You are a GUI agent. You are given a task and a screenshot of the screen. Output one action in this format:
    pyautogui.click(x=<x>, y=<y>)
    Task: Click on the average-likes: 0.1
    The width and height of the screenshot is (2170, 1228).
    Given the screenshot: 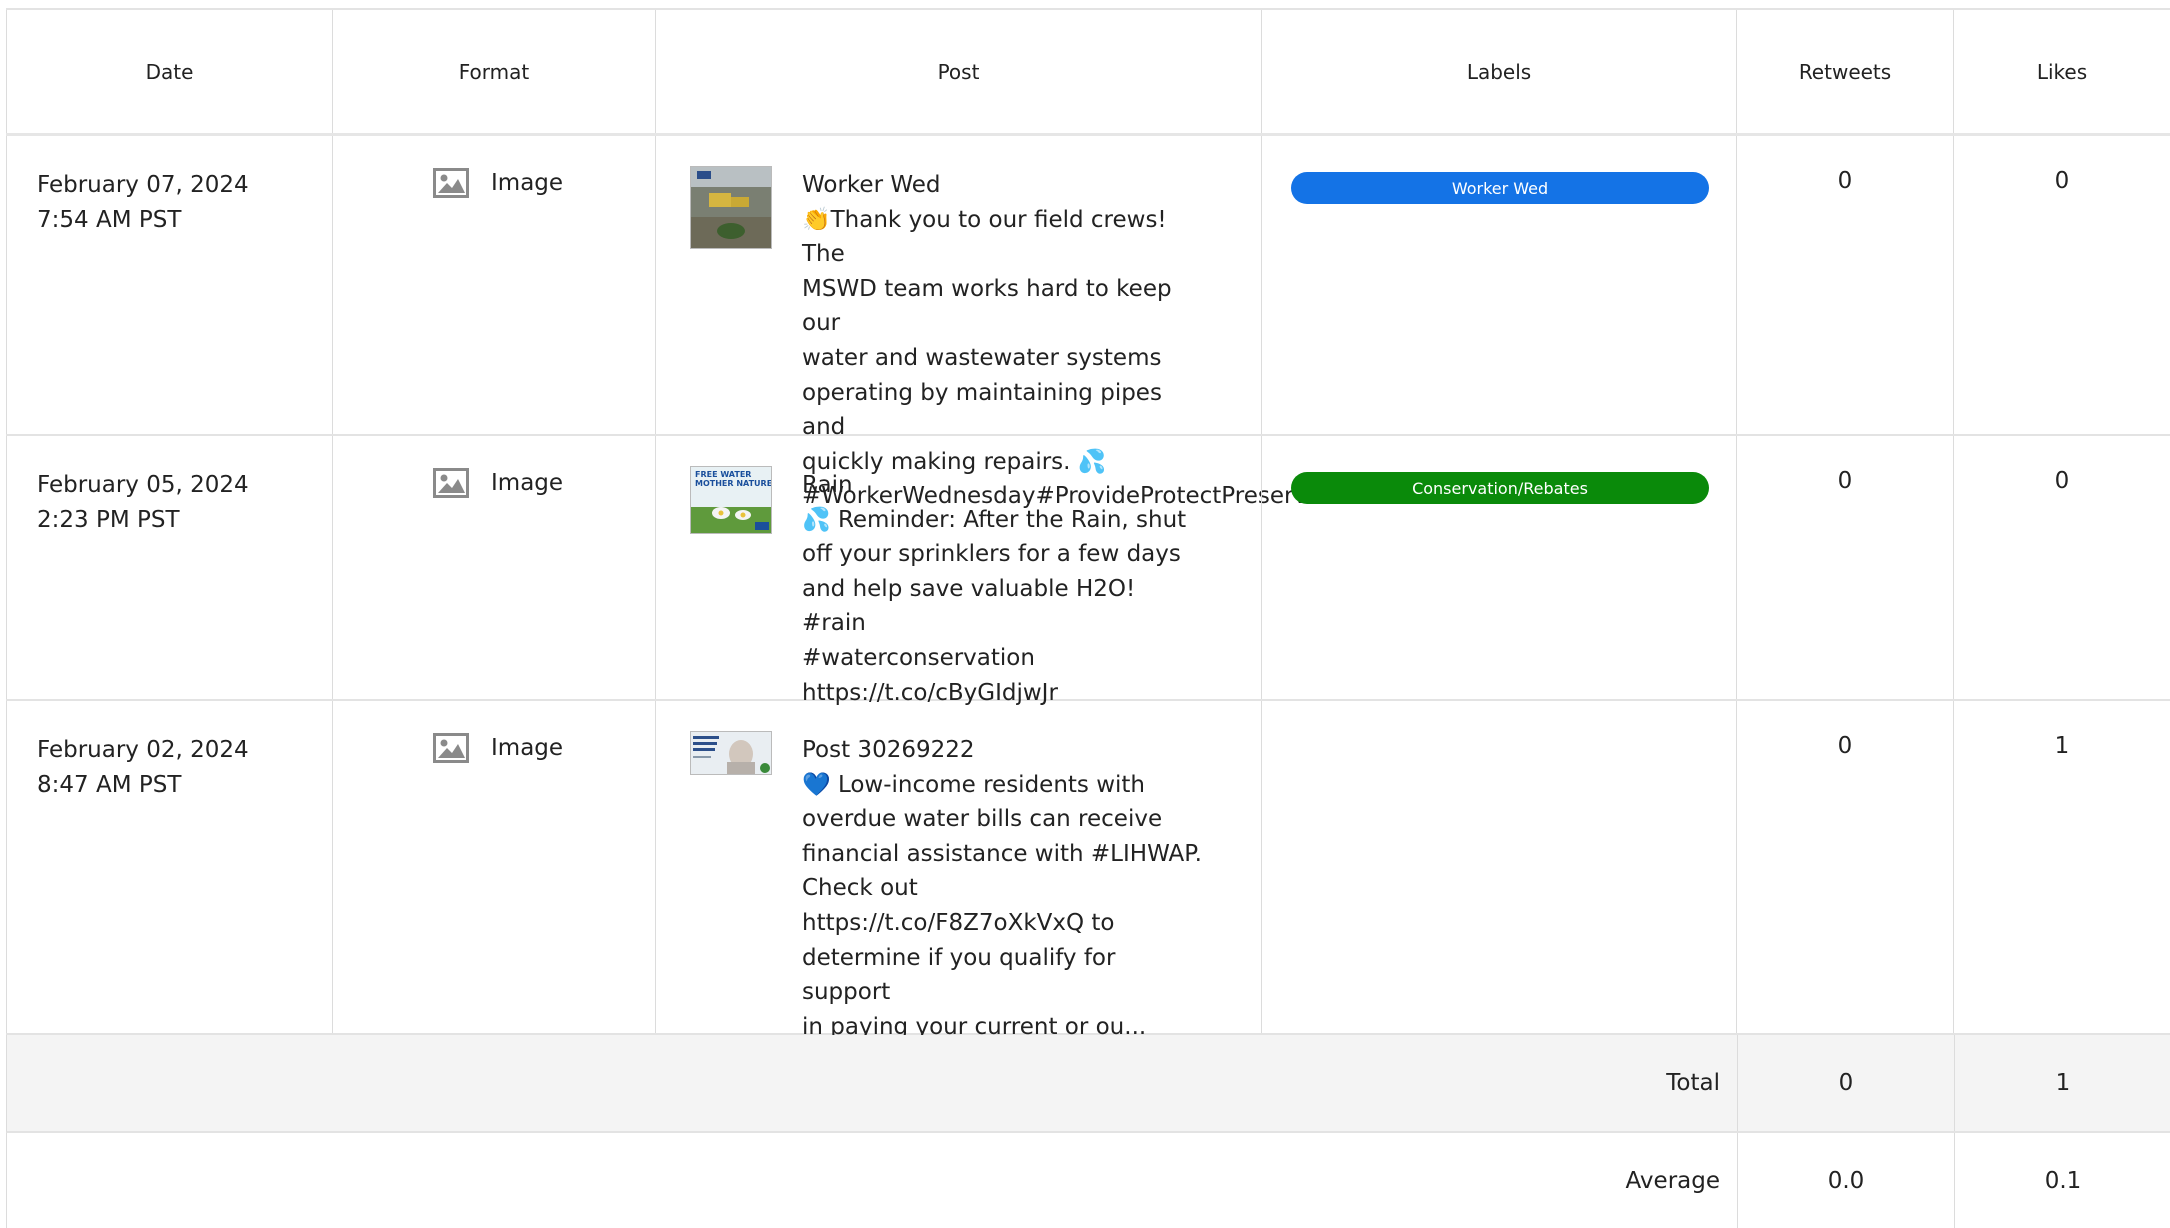 What is the action you would take?
    pyautogui.click(x=2062, y=1180)
    